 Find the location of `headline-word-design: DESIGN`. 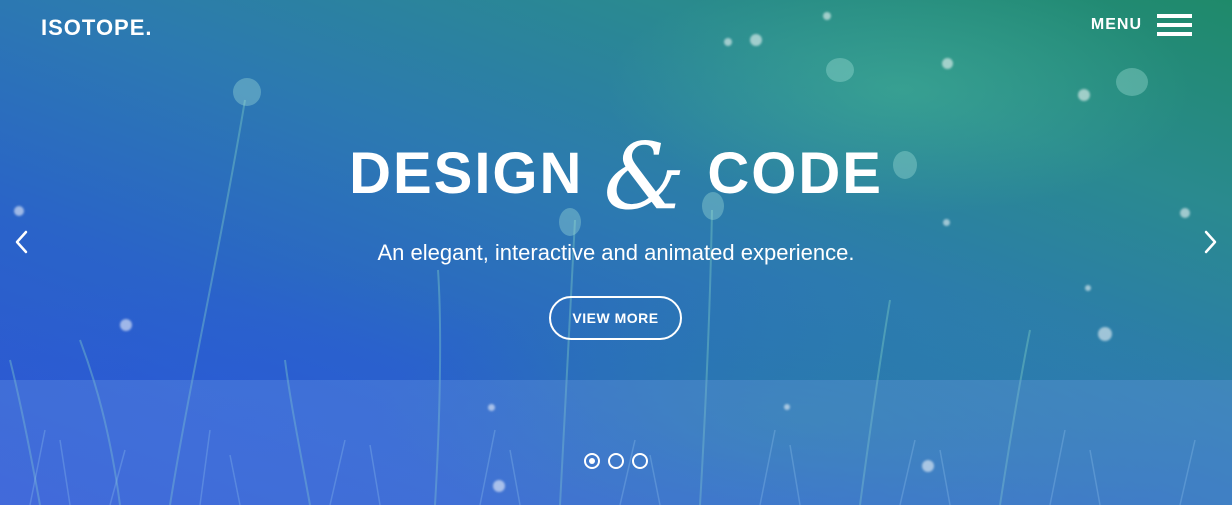

headline-word-design: DESIGN is located at coordinates (466, 173).